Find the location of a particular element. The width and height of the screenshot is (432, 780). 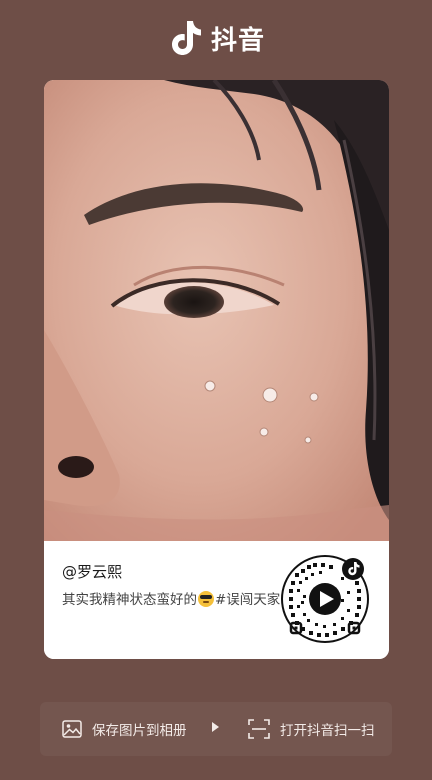

description-hashtag: #误闯天家 is located at coordinates (248, 600).